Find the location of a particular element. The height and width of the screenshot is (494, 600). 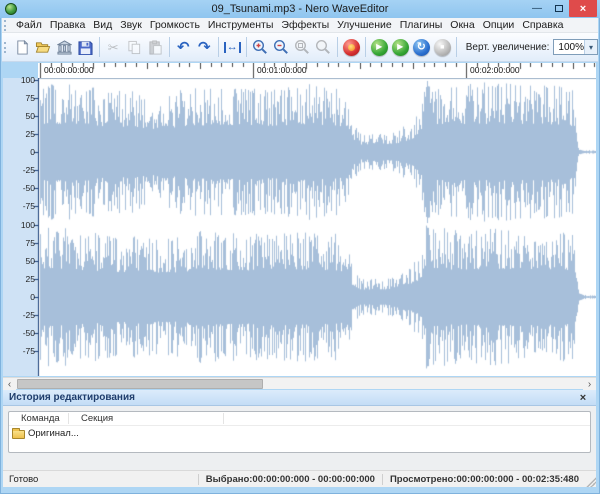

timeline-ruler: 00:00:00:000 00:01:00:000 00:02:00:000 is located at coordinates (317, 70).